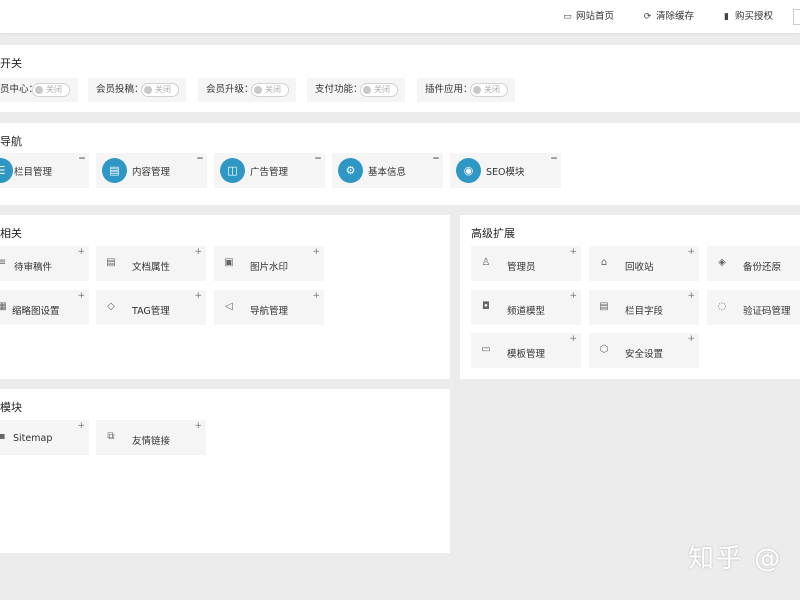 Image resolution: width=800 pixels, height=600 pixels. I want to click on toggle-payment: 关闭, so click(379, 90).